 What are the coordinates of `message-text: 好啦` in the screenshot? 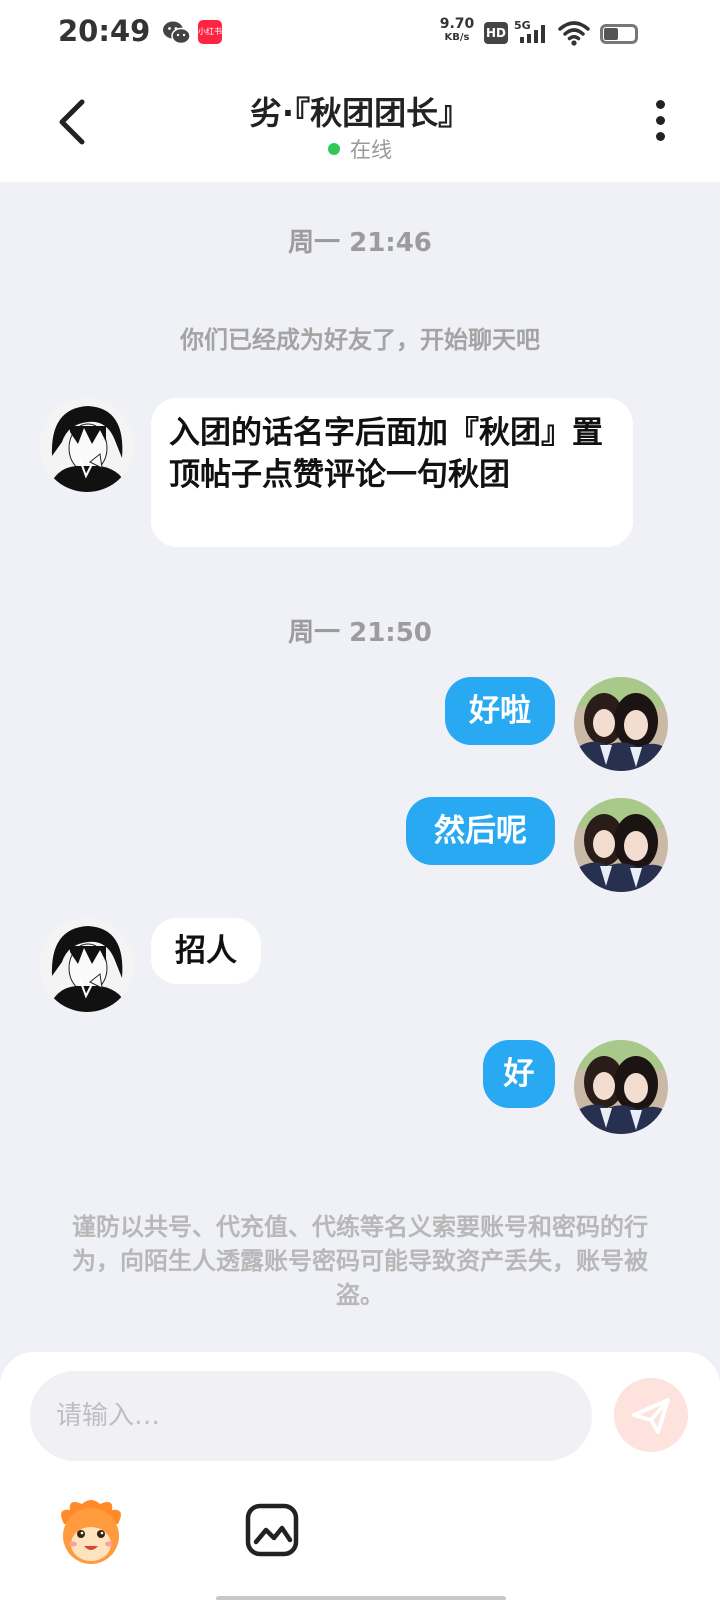 It's located at (500, 711).